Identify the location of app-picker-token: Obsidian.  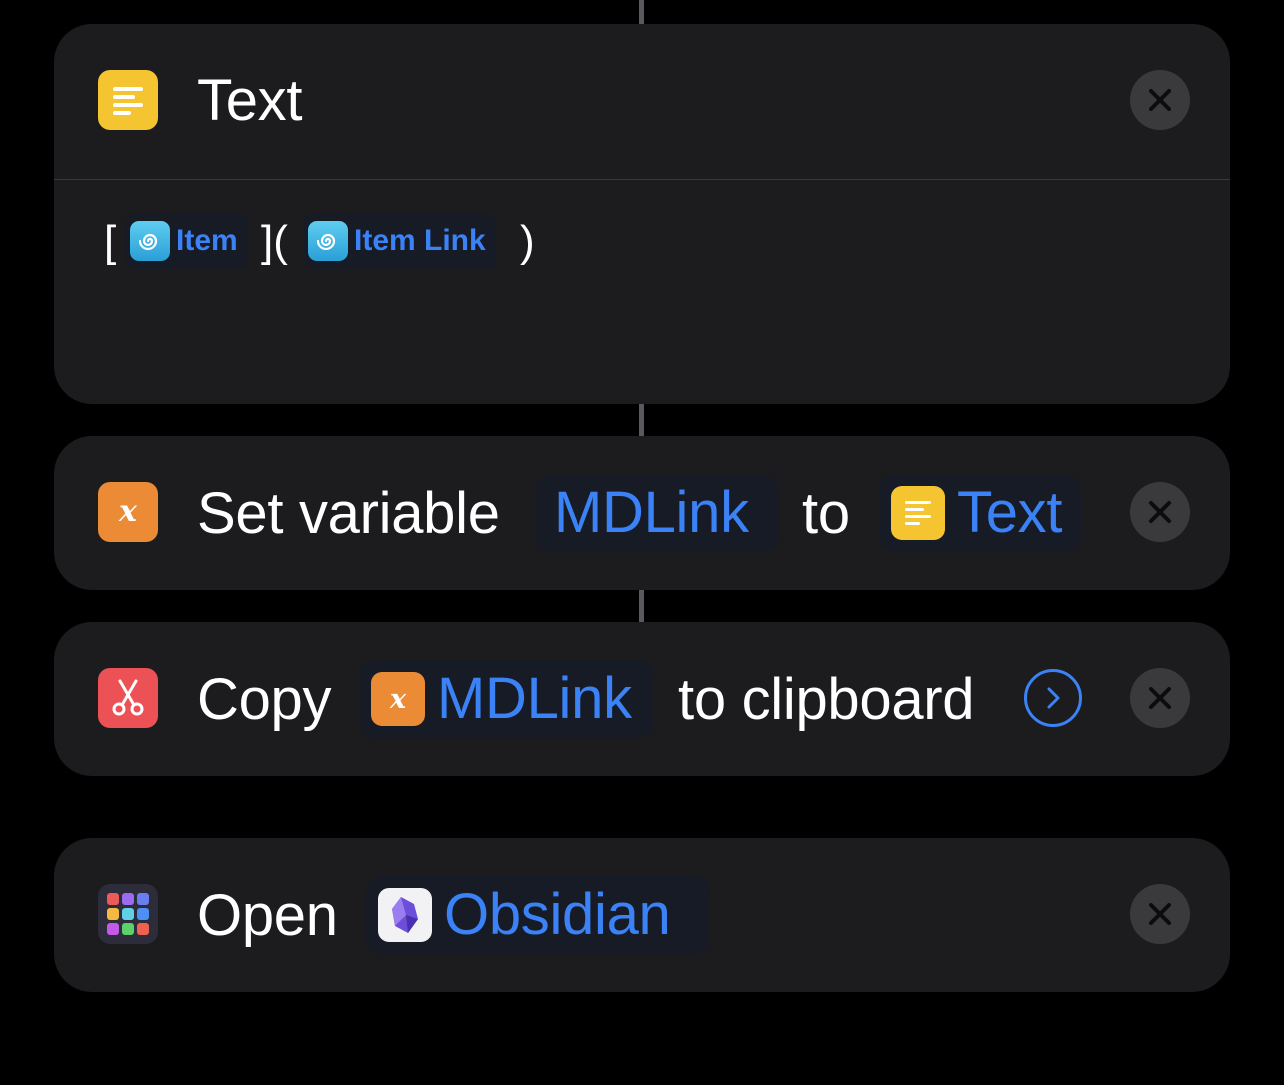
(538, 915).